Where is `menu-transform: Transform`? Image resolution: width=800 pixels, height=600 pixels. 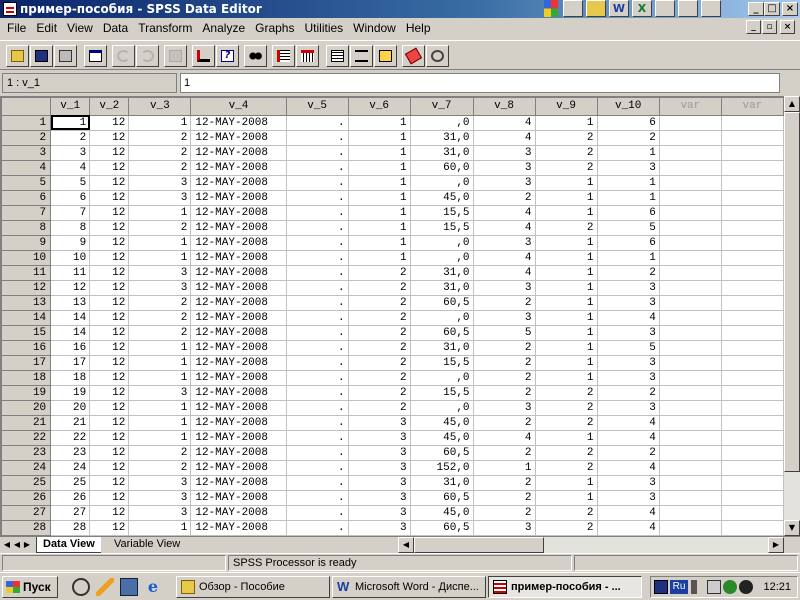
menu-transform: Transform is located at coordinates (165, 28).